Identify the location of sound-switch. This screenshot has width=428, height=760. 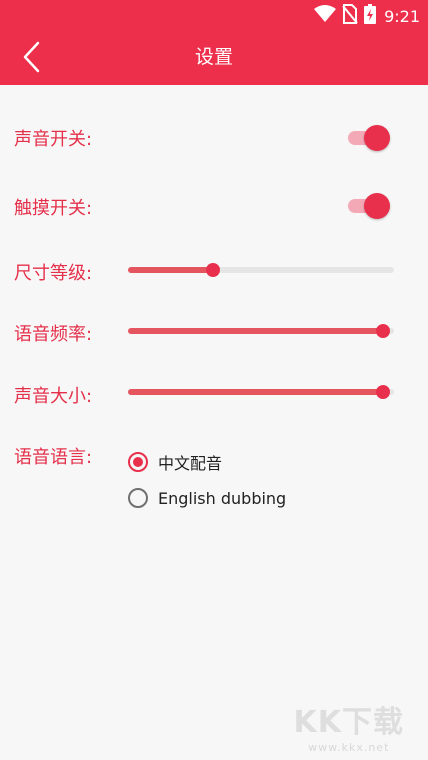
(368, 138).